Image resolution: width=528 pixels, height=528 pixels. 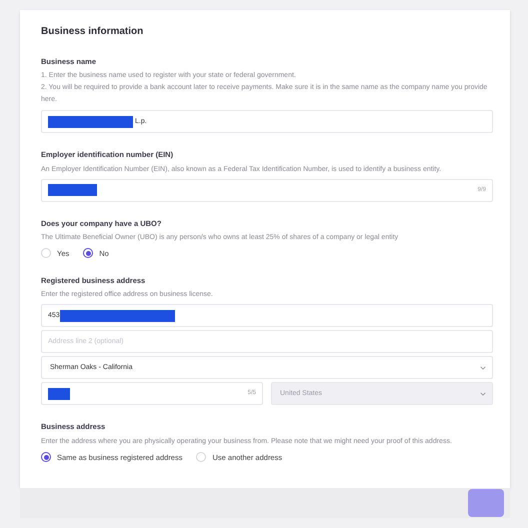 What do you see at coordinates (486, 503) in the screenshot?
I see `primary-button` at bounding box center [486, 503].